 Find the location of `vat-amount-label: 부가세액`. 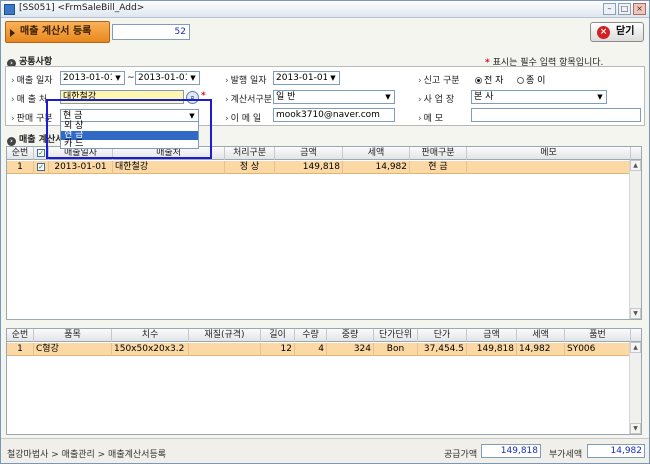

vat-amount-label: 부가세액 is located at coordinates (566, 455).